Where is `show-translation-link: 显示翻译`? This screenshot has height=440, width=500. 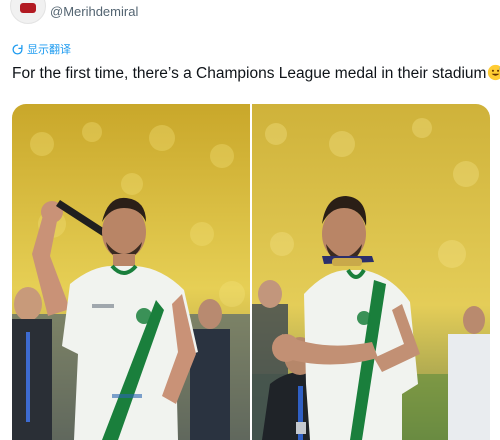
show-translation-link: 显示翻译 is located at coordinates (41, 49).